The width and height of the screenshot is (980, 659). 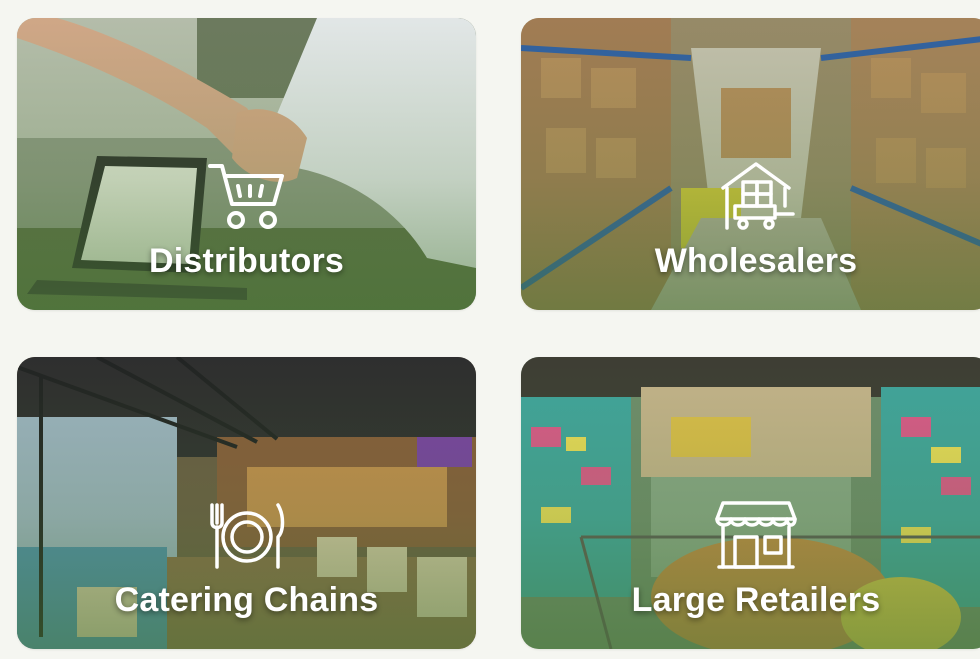 What do you see at coordinates (247, 535) in the screenshot?
I see `plate-cutlery-icon` at bounding box center [247, 535].